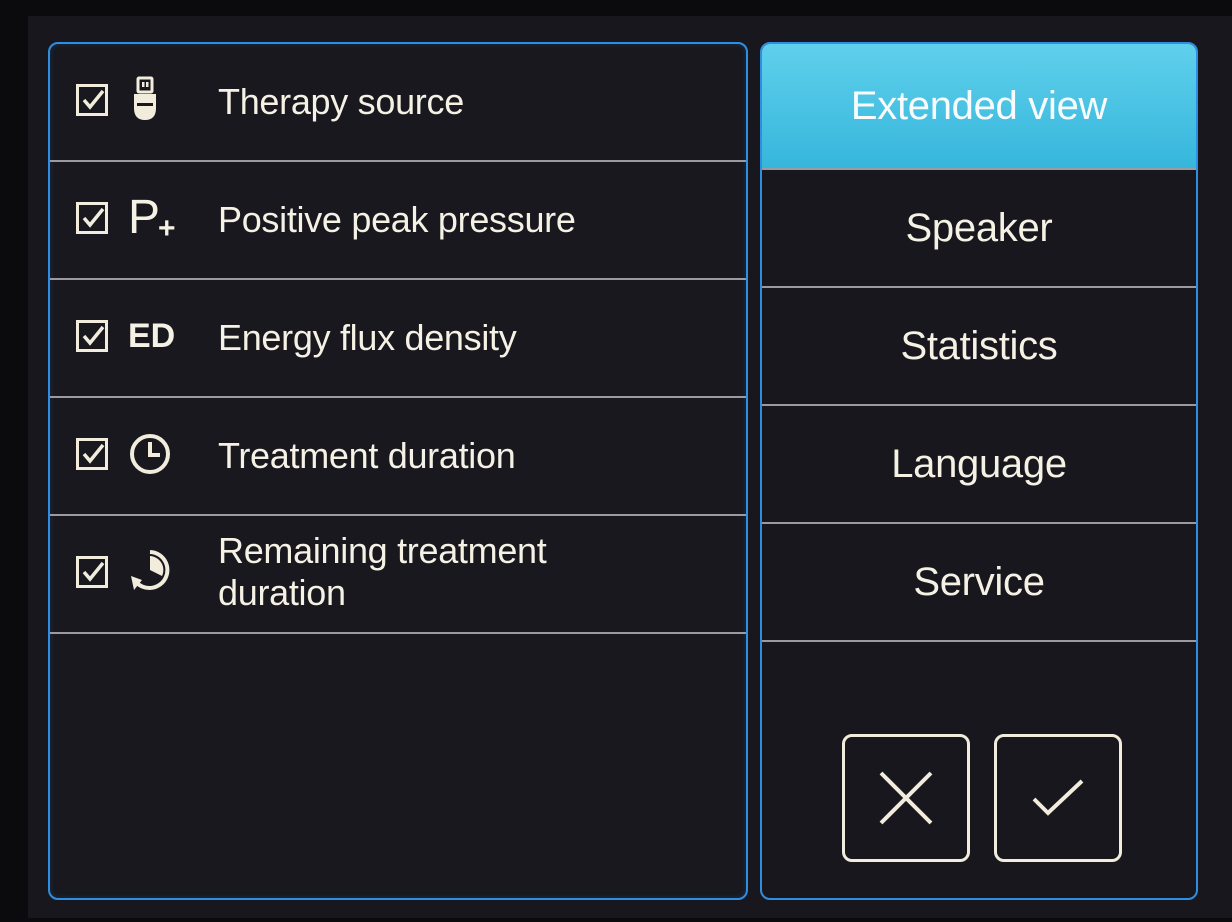 The width and height of the screenshot is (1232, 922). I want to click on confirm-button, so click(1058, 798).